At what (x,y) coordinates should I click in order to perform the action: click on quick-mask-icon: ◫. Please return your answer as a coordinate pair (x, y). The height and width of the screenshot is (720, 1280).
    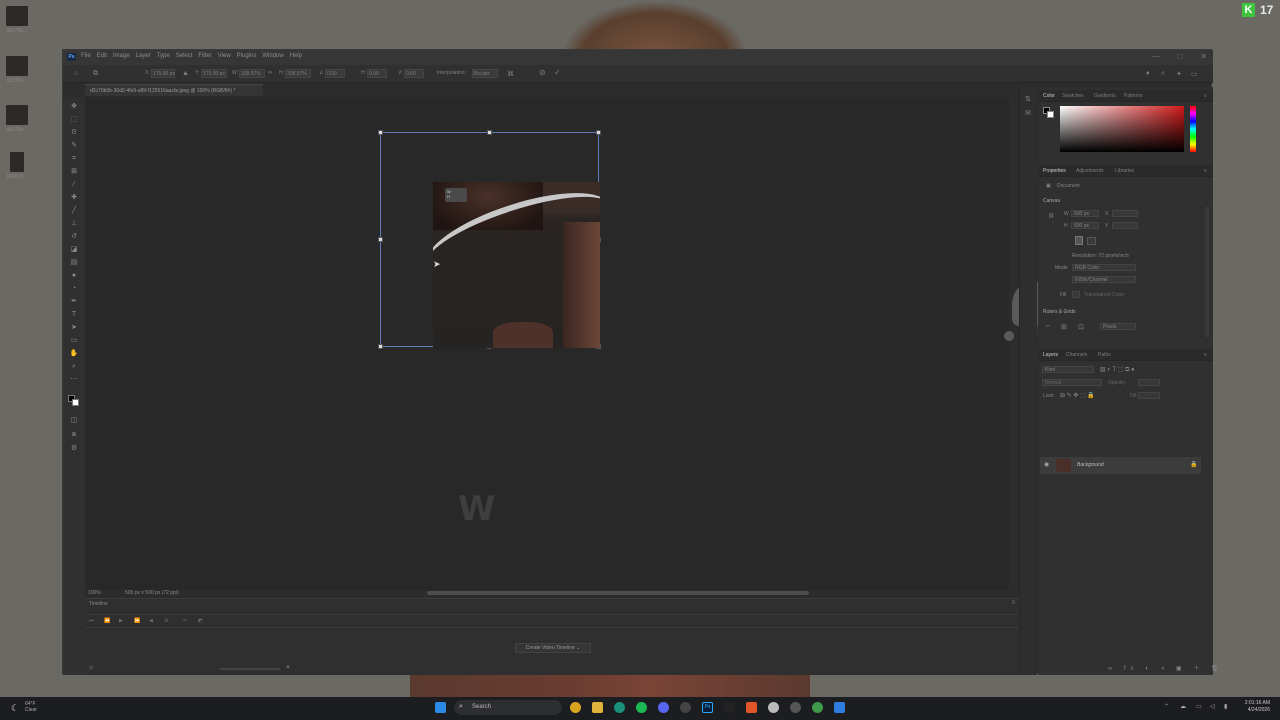
    Looking at the image, I should click on (74, 421).